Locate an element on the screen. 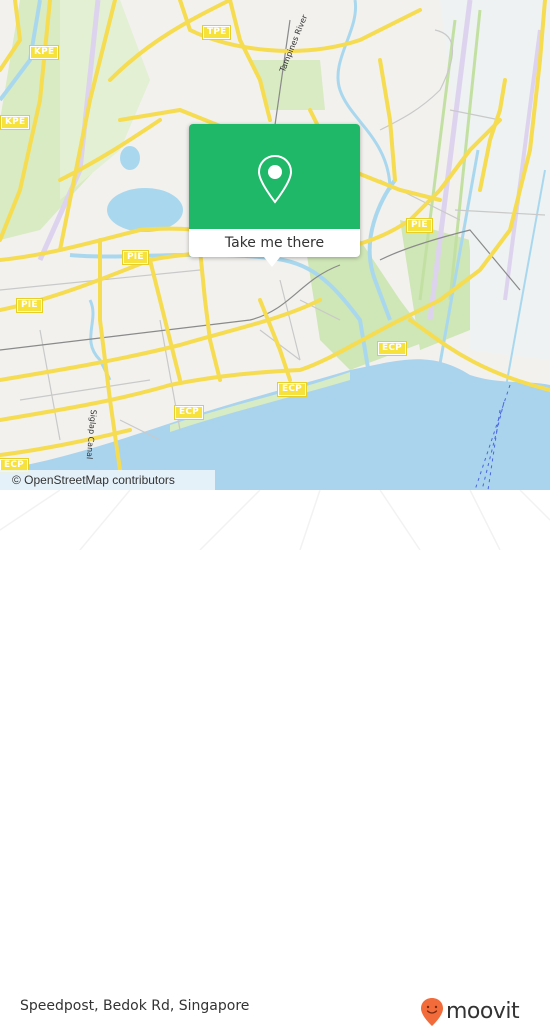 The height and width of the screenshot is (1027, 550). popup-header is located at coordinates (274, 176).